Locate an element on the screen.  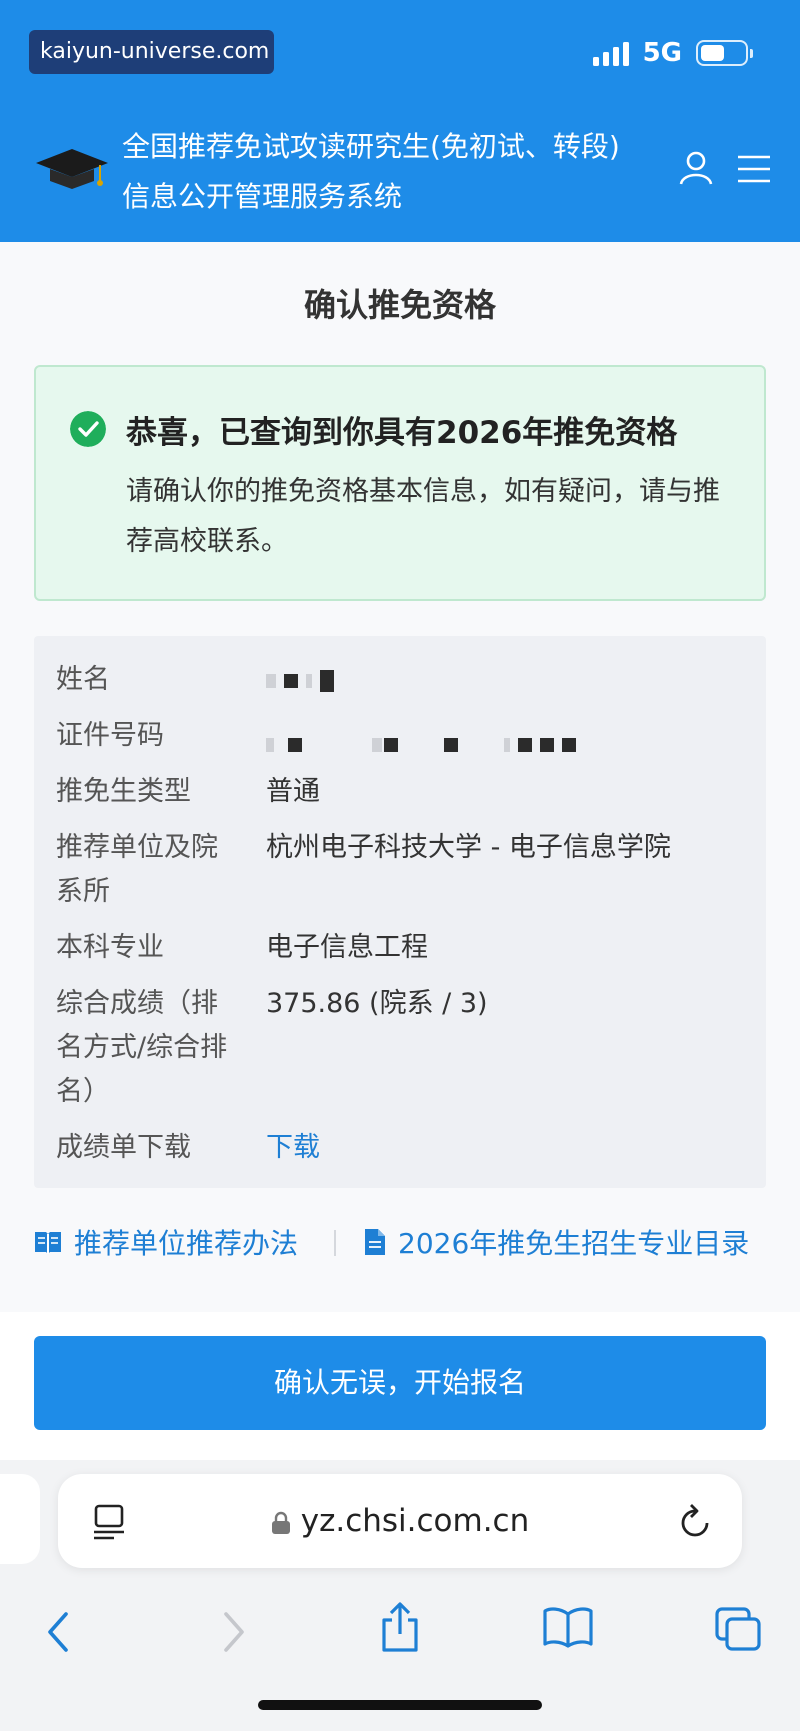
cta-area: 确认无误，开始报名 is located at coordinates (400, 1386).